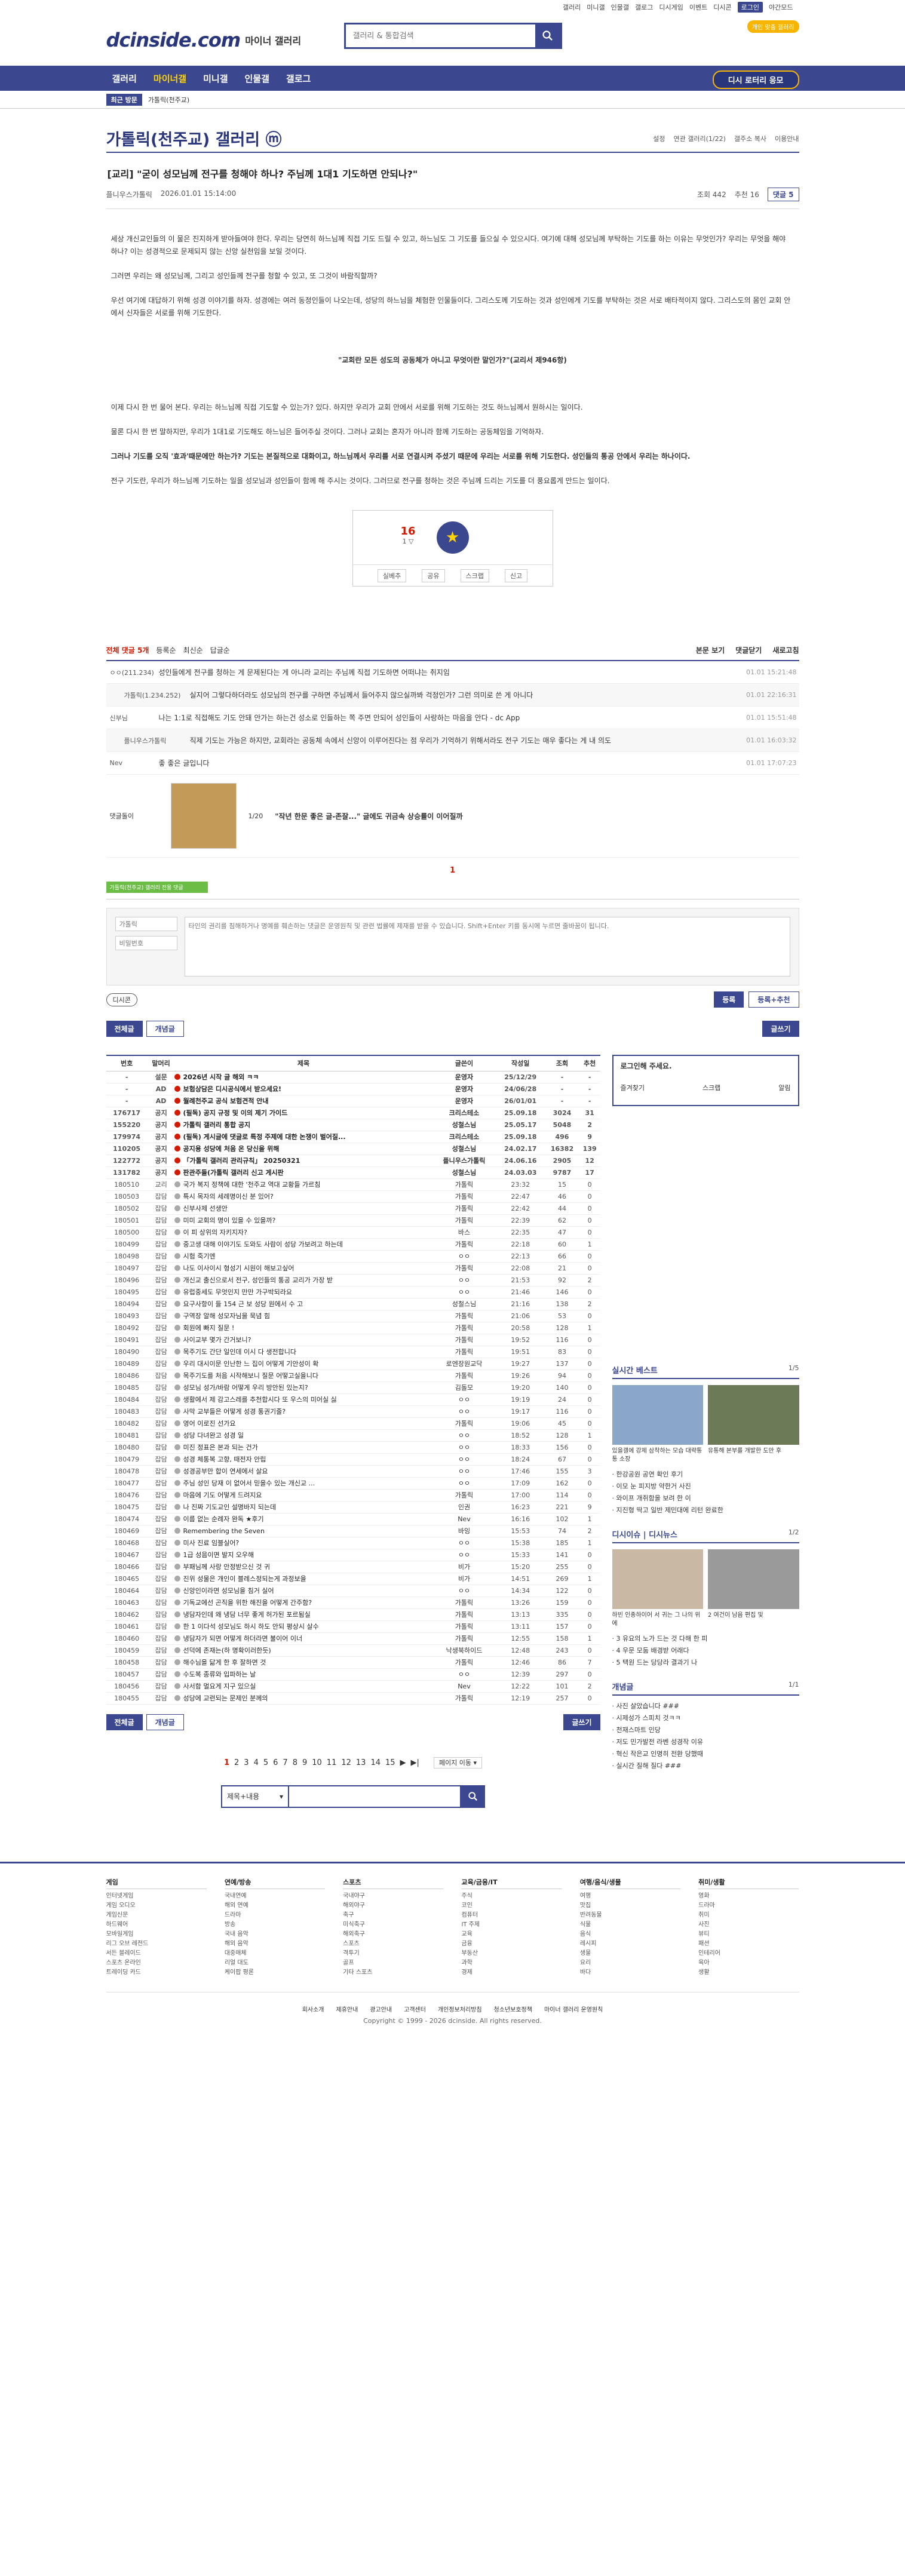 This screenshot has height=2576, width=905. What do you see at coordinates (157, 1906) in the screenshot?
I see `footer-link: 게임 오디오` at bounding box center [157, 1906].